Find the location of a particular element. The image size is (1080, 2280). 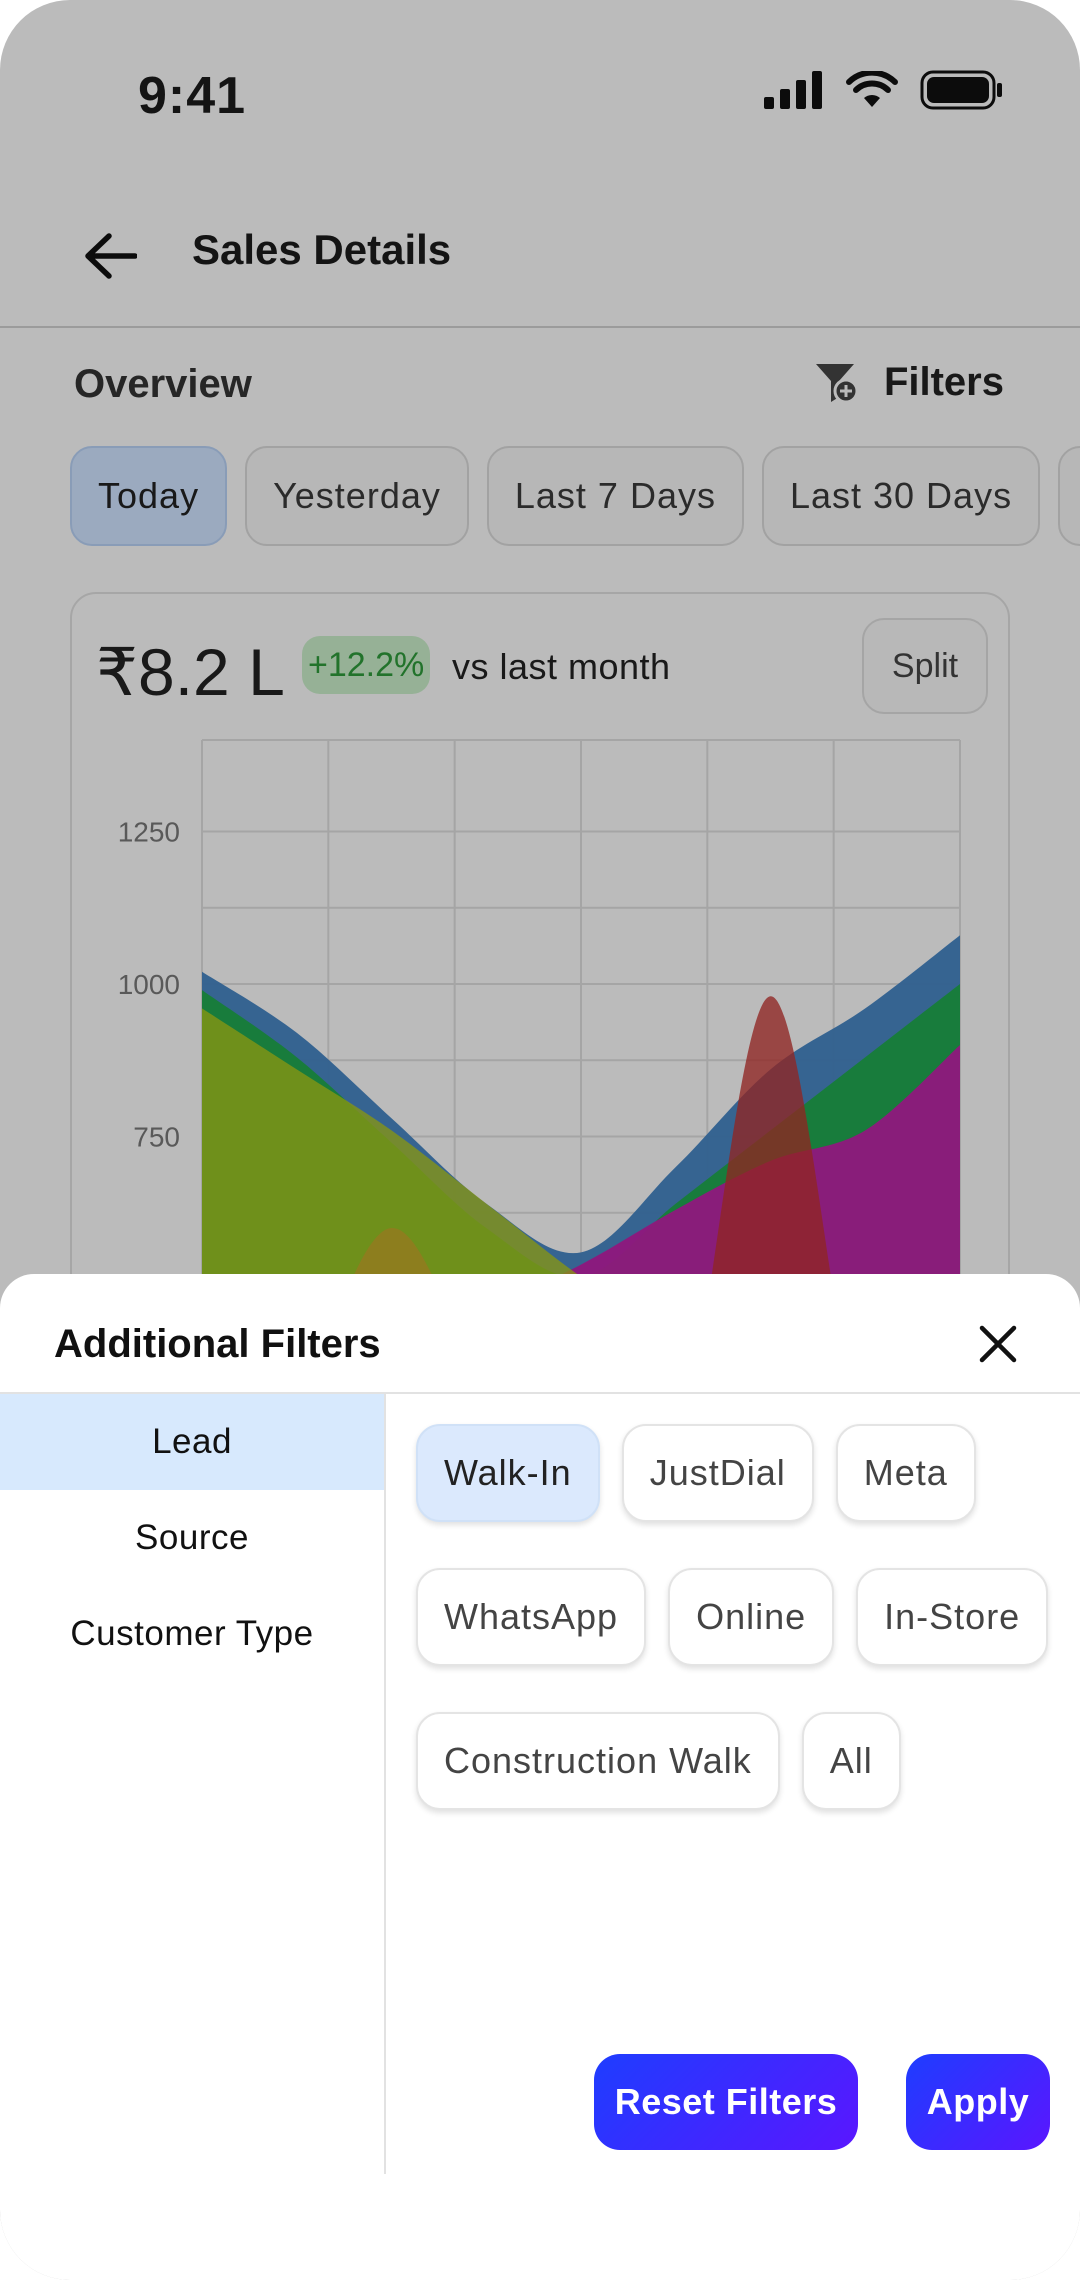

option-online: Online is located at coordinates (751, 1617).